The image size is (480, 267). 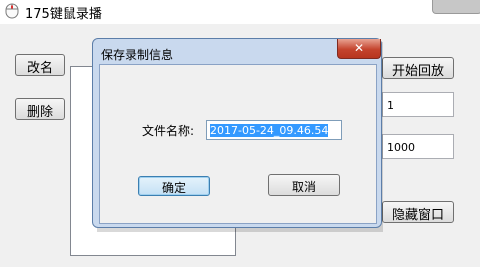 I want to click on mouse-icon, so click(x=12, y=11).